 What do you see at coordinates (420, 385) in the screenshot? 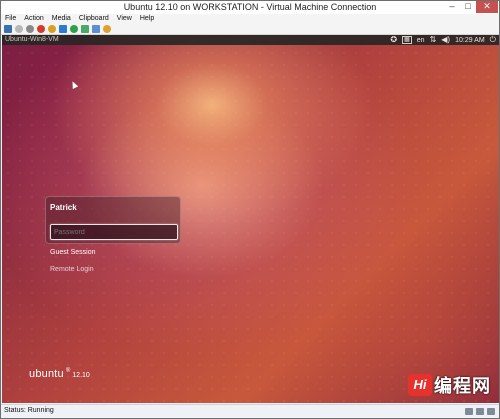
I see `watermark-badge: Hi` at bounding box center [420, 385].